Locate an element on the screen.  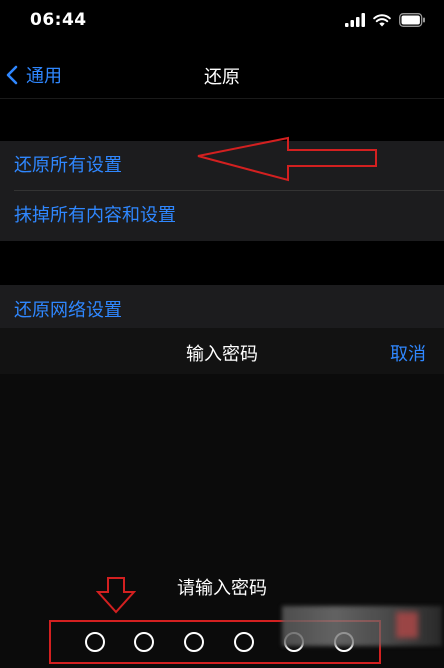
status-time: 06:44 is located at coordinates (58, 20).